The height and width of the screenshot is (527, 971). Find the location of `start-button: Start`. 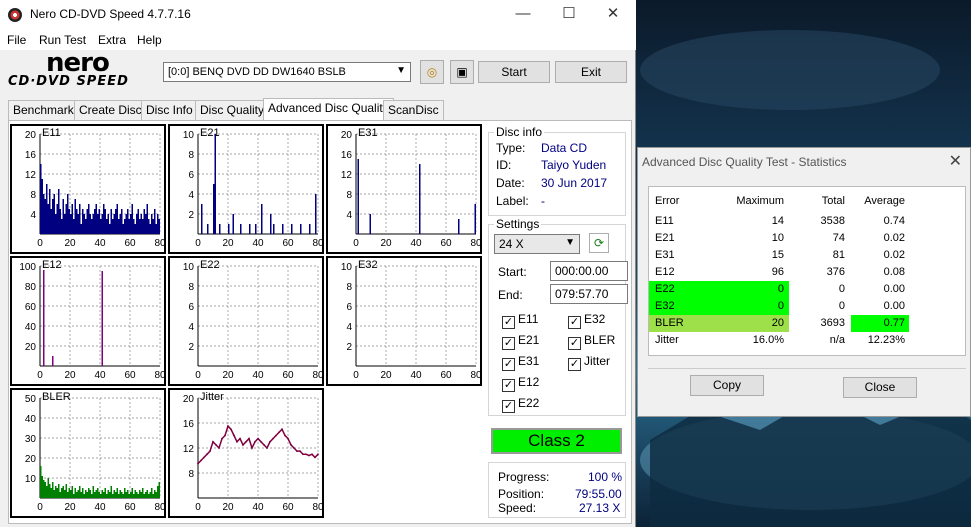

start-button: Start is located at coordinates (514, 72).